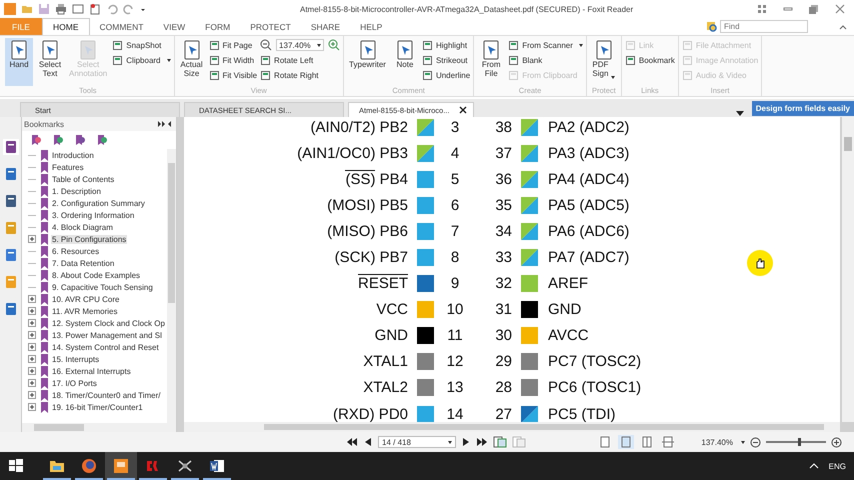 Image resolution: width=854 pixels, height=480 pixels. What do you see at coordinates (83, 263) in the screenshot?
I see `bookmark-item: 7. Data Retention` at bounding box center [83, 263].